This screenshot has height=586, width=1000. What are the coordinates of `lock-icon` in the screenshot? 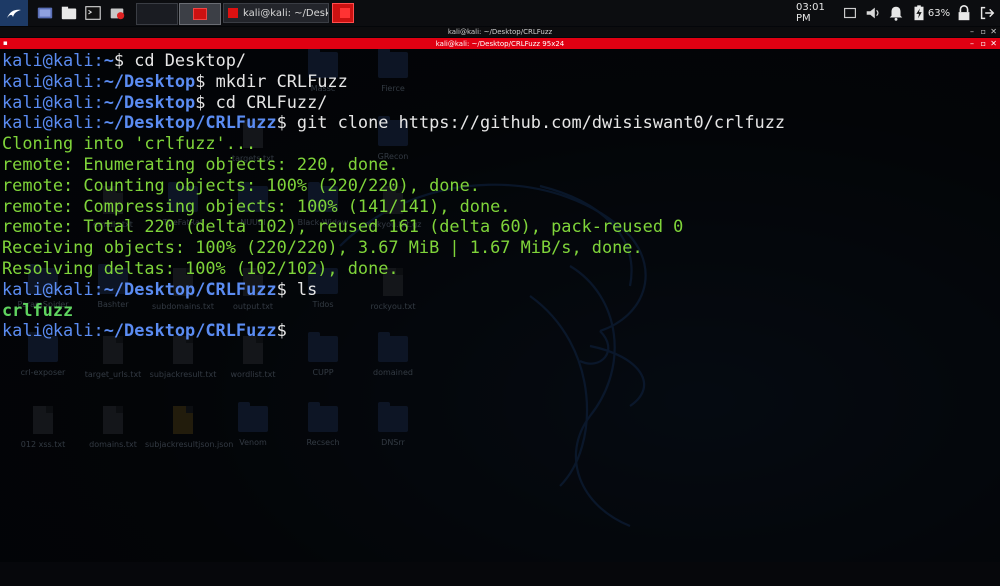 It's located at (964, 13).